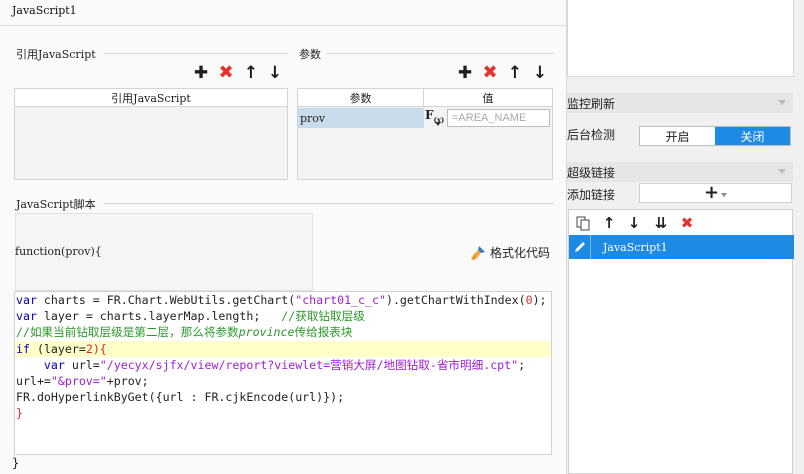 This screenshot has height=474, width=804. Describe the element at coordinates (56, 204) in the screenshot. I see `script-section-label: JavaScript脚本` at that location.